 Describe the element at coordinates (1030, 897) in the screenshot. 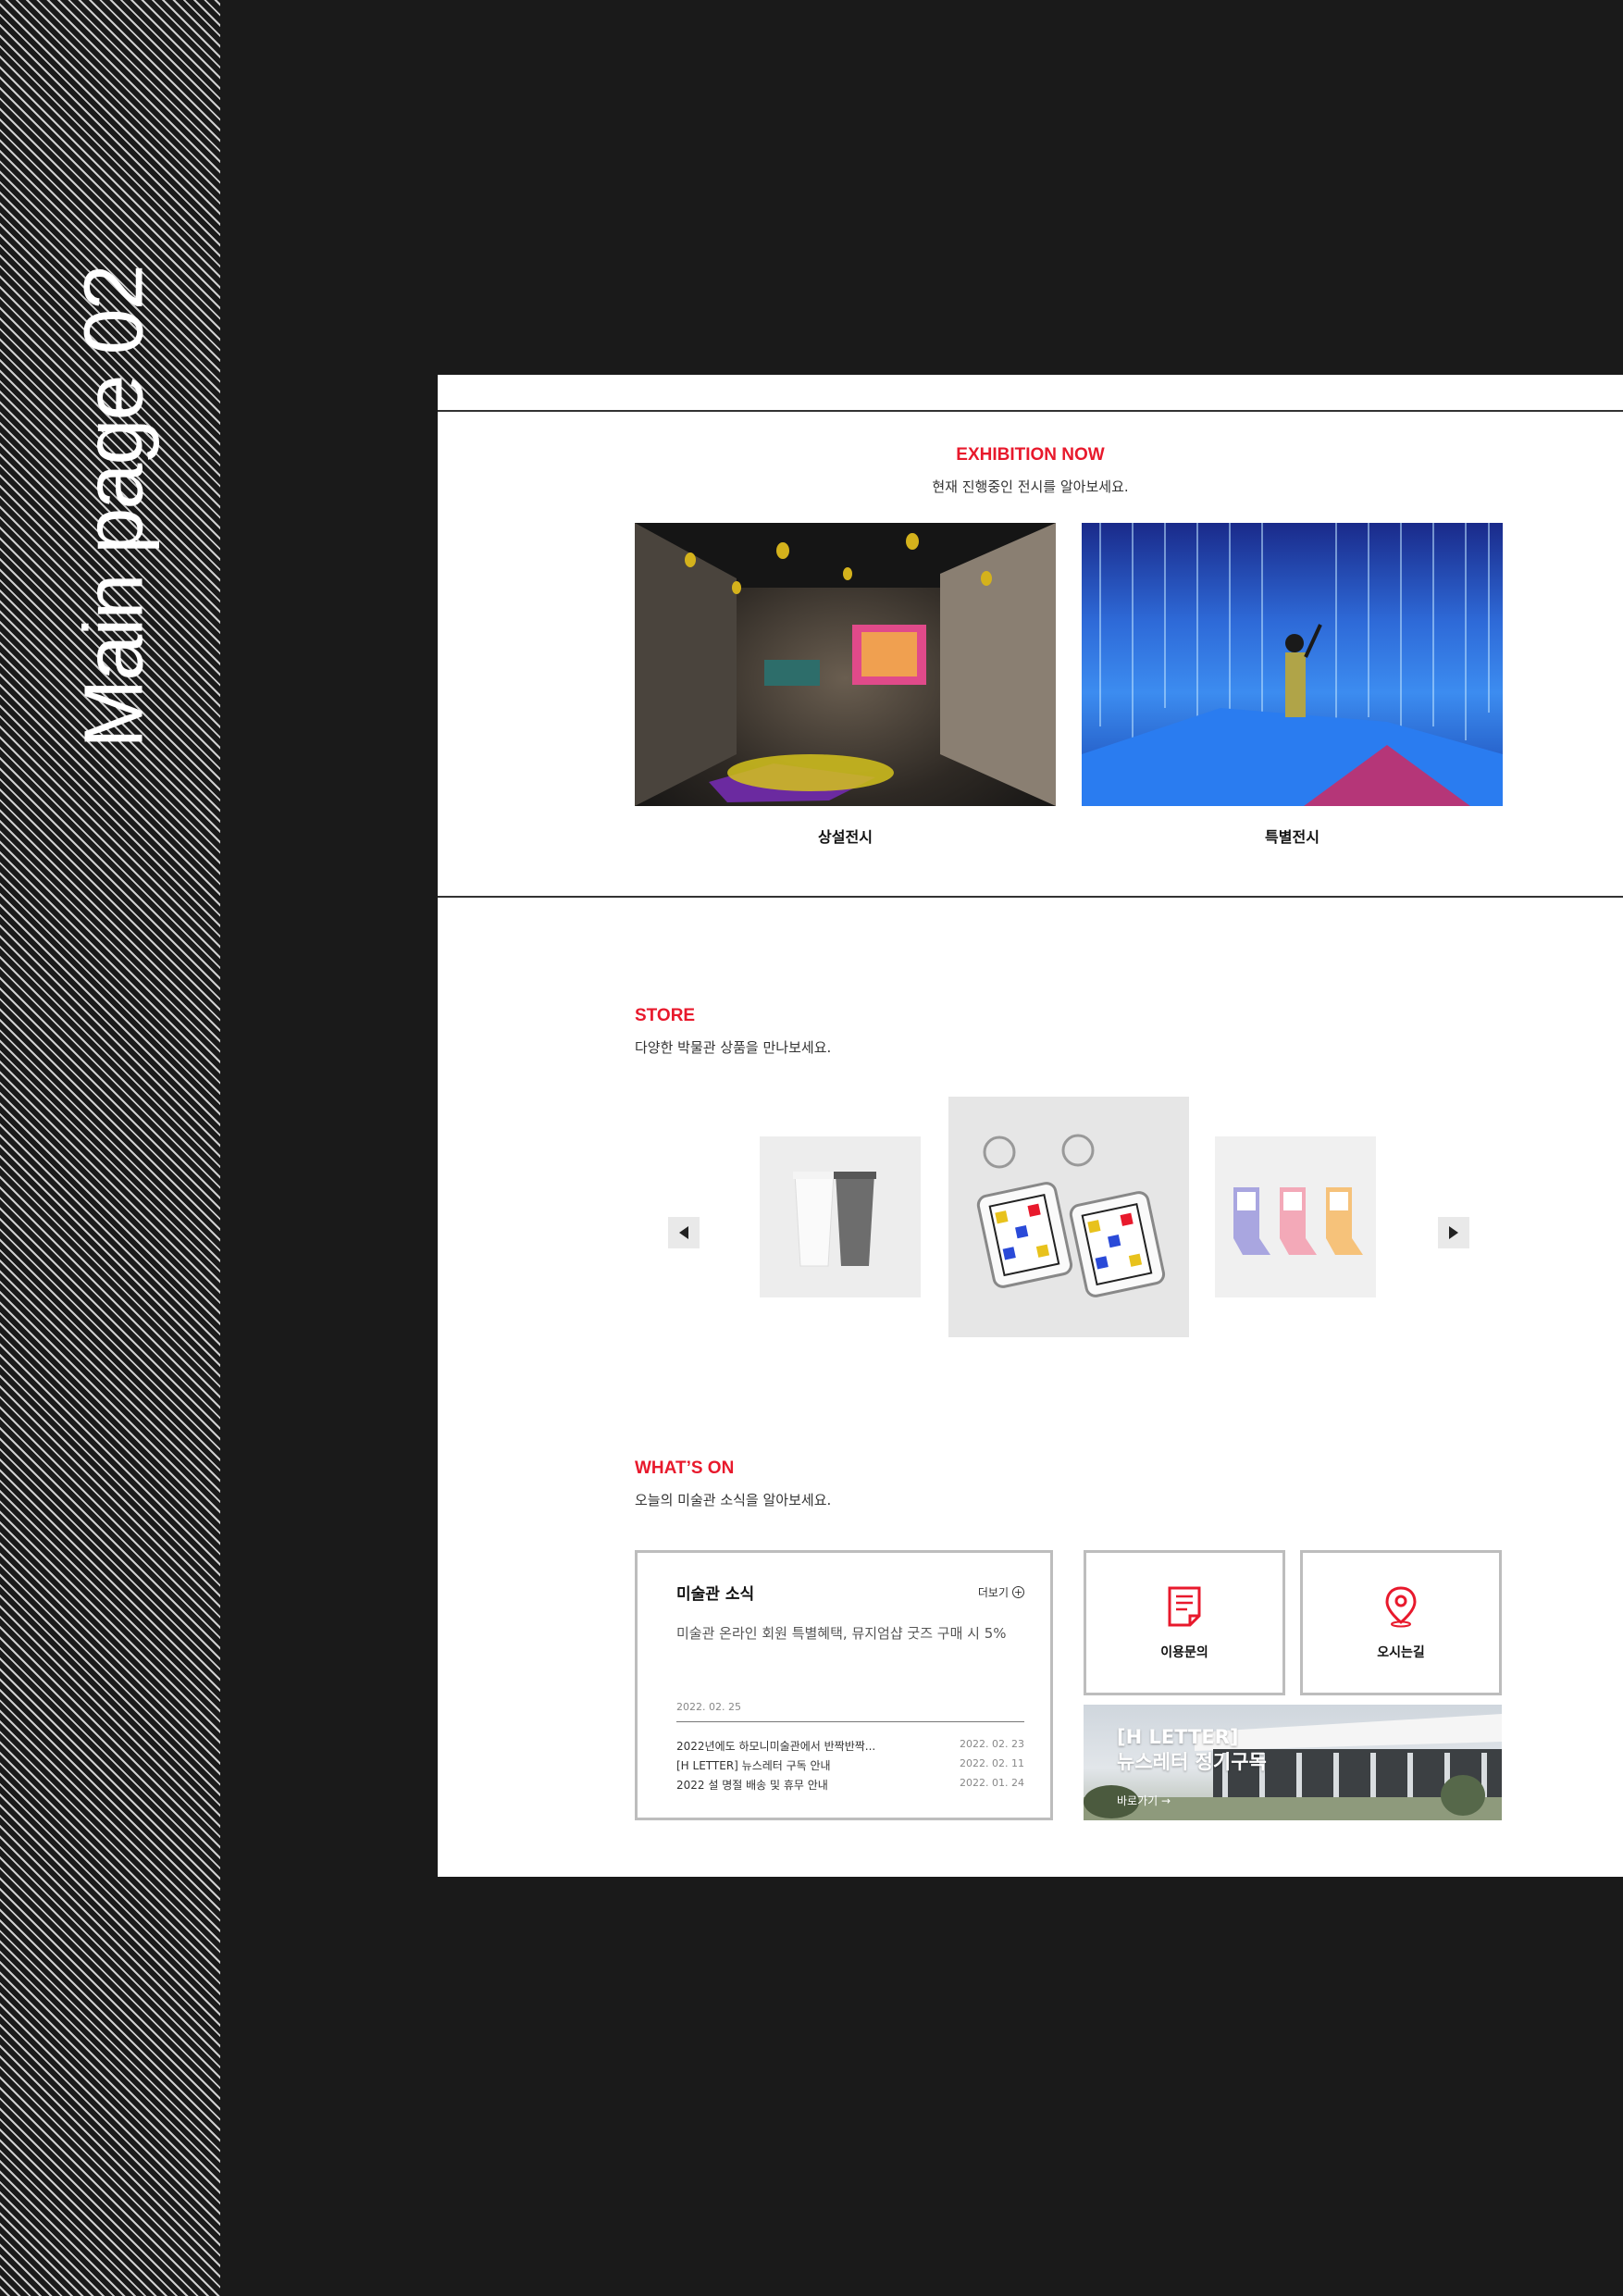

I see `section-divider` at that location.